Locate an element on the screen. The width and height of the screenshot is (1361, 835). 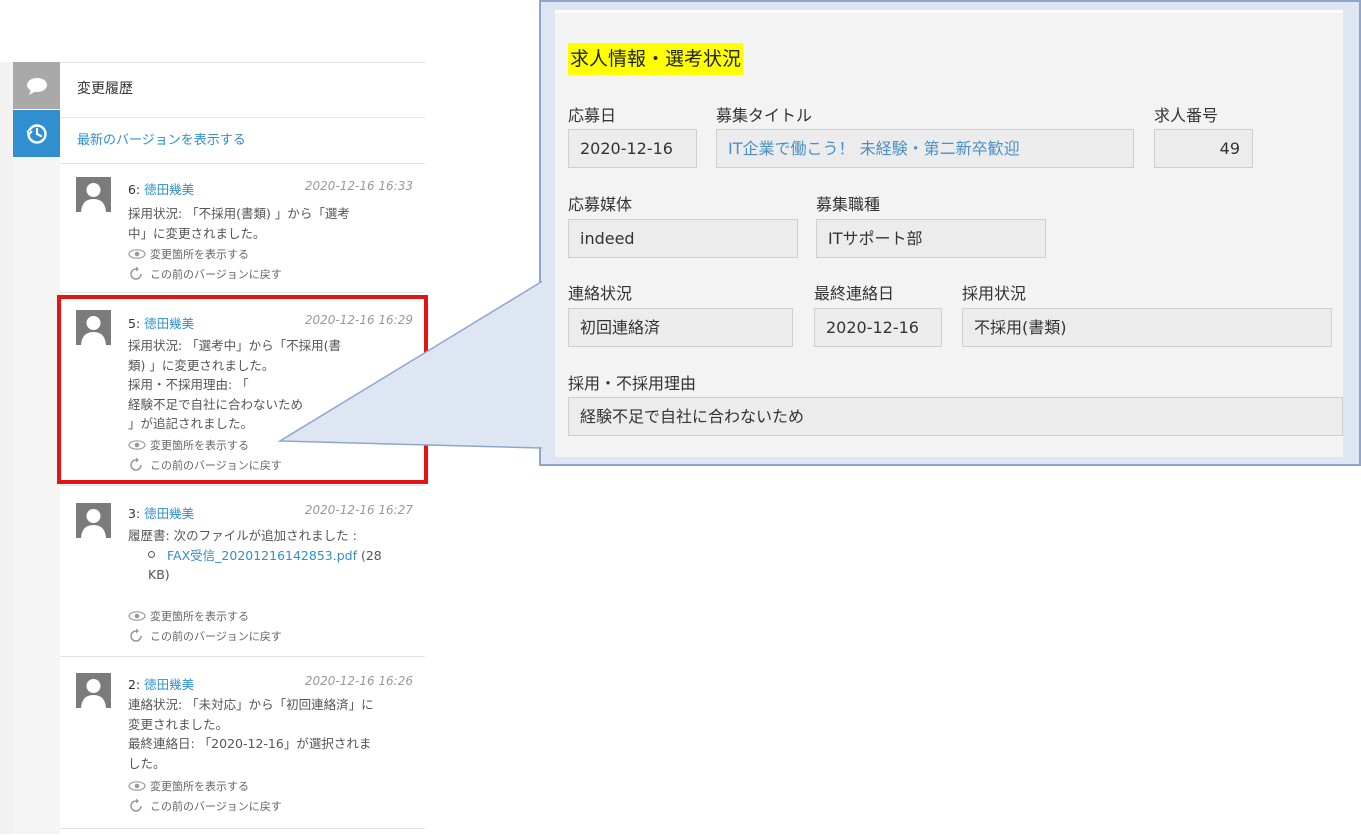
job-number-label: 求人番号 is located at coordinates (1186, 115).